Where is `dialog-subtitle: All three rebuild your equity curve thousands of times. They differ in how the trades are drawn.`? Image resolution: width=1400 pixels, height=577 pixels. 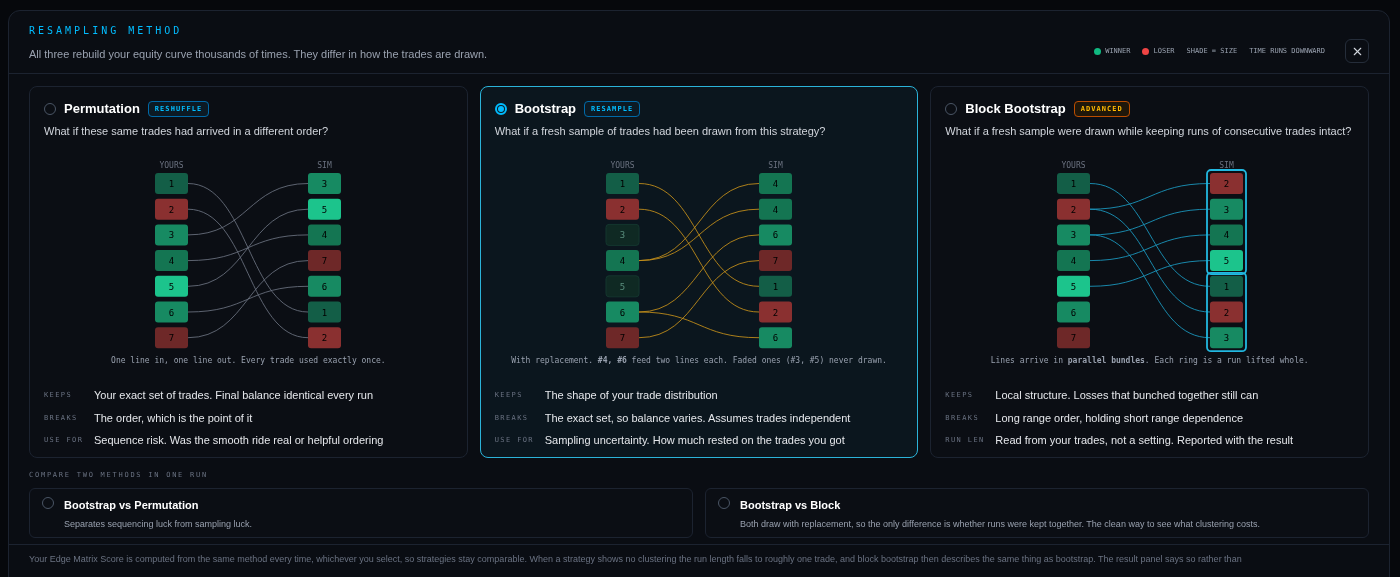 dialog-subtitle: All three rebuild your equity curve thousands of times. They differ in how the trades are drawn. is located at coordinates (258, 54).